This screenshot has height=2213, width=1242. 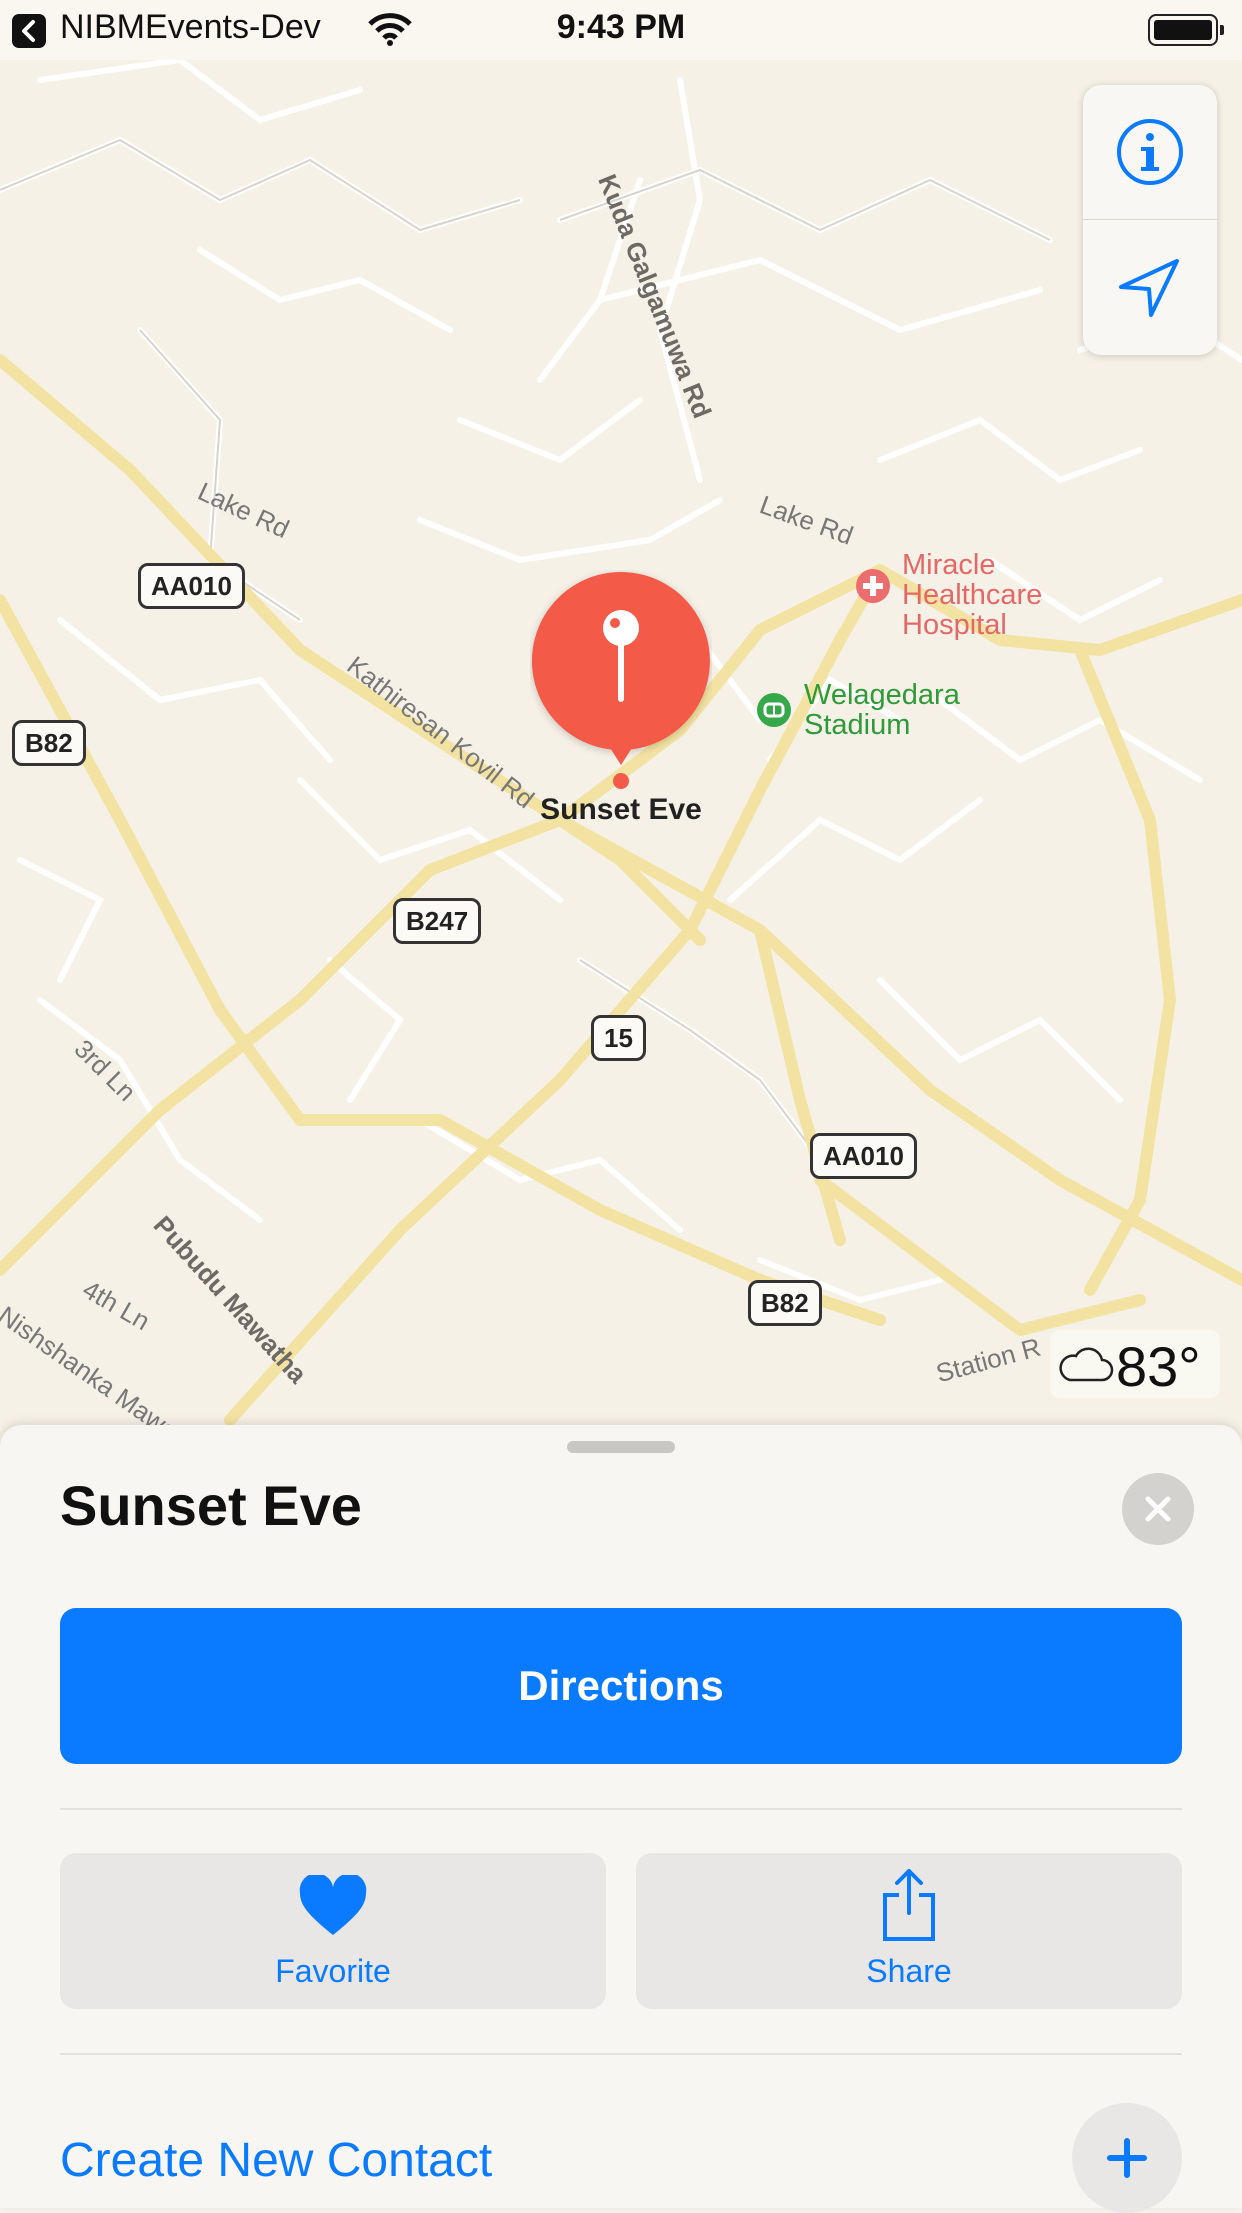 I want to click on weather-widget: 83°, so click(x=1135, y=1364).